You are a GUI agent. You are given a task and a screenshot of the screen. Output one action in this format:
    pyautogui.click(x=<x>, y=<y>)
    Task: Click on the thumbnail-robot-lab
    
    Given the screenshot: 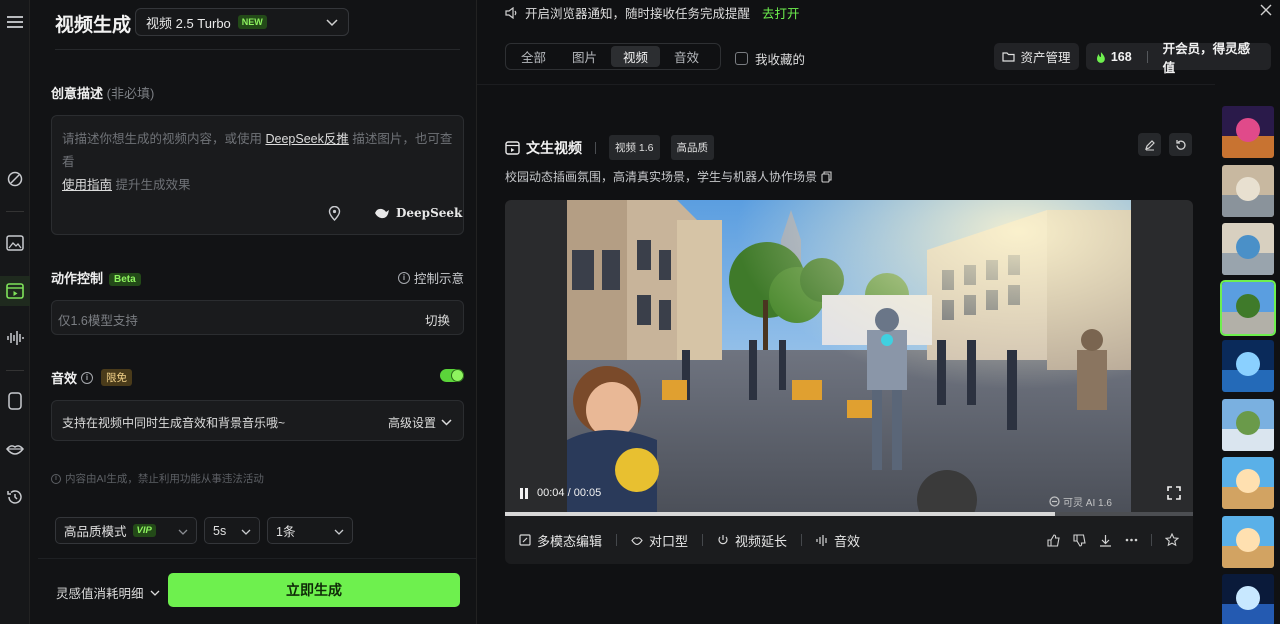 What is the action you would take?
    pyautogui.click(x=1248, y=191)
    